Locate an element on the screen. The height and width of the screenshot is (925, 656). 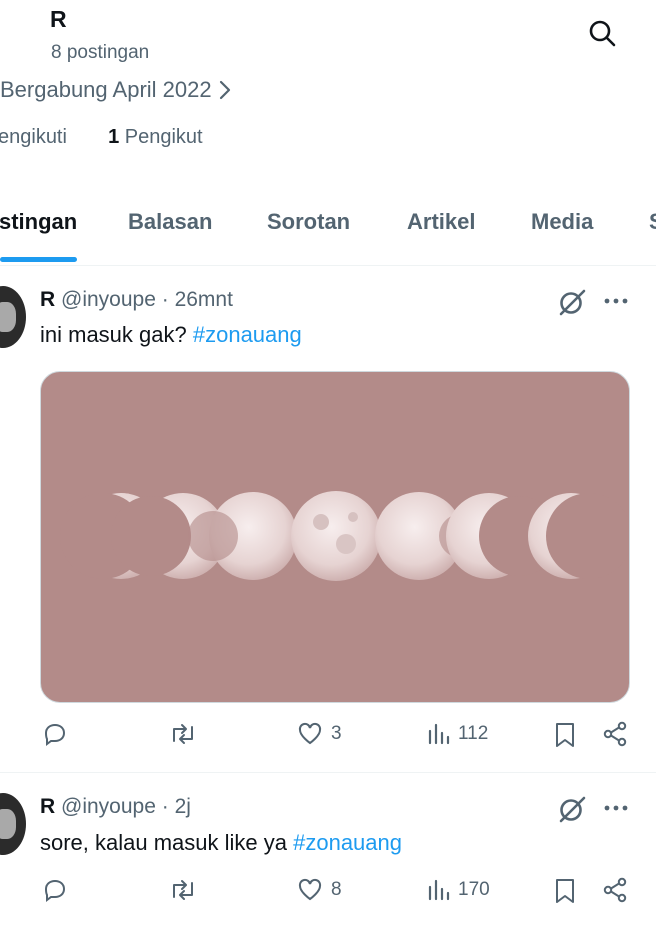
like-button: 3 is located at coordinates (319, 734).